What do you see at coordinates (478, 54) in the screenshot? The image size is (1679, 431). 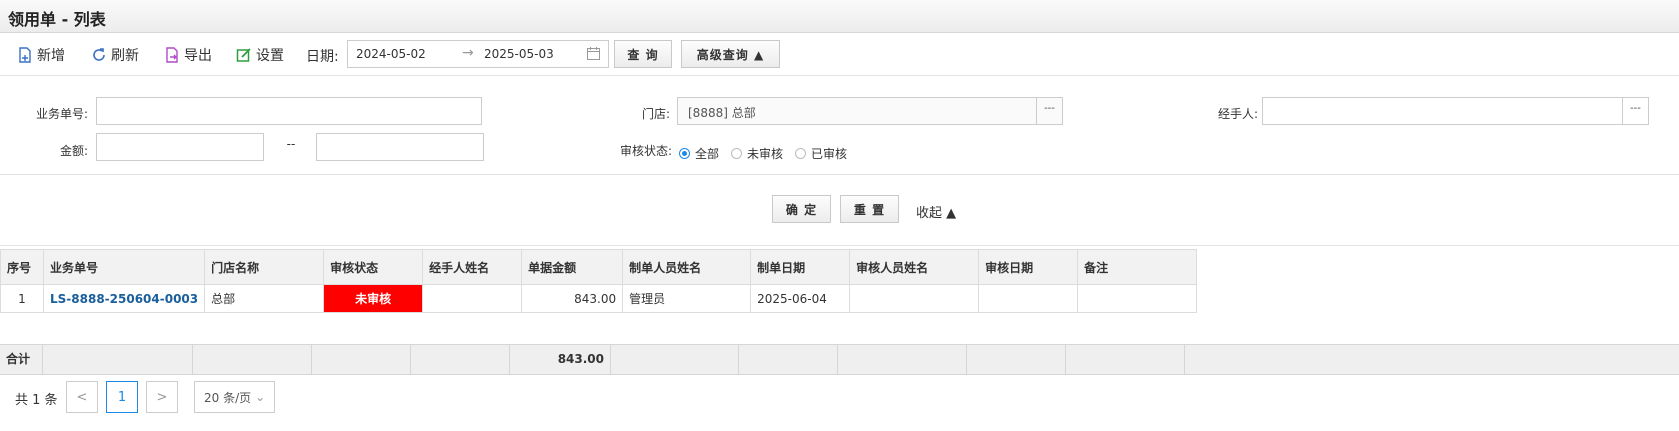 I see `date-range-picker: 2024-05-02 → 2025-05-03` at bounding box center [478, 54].